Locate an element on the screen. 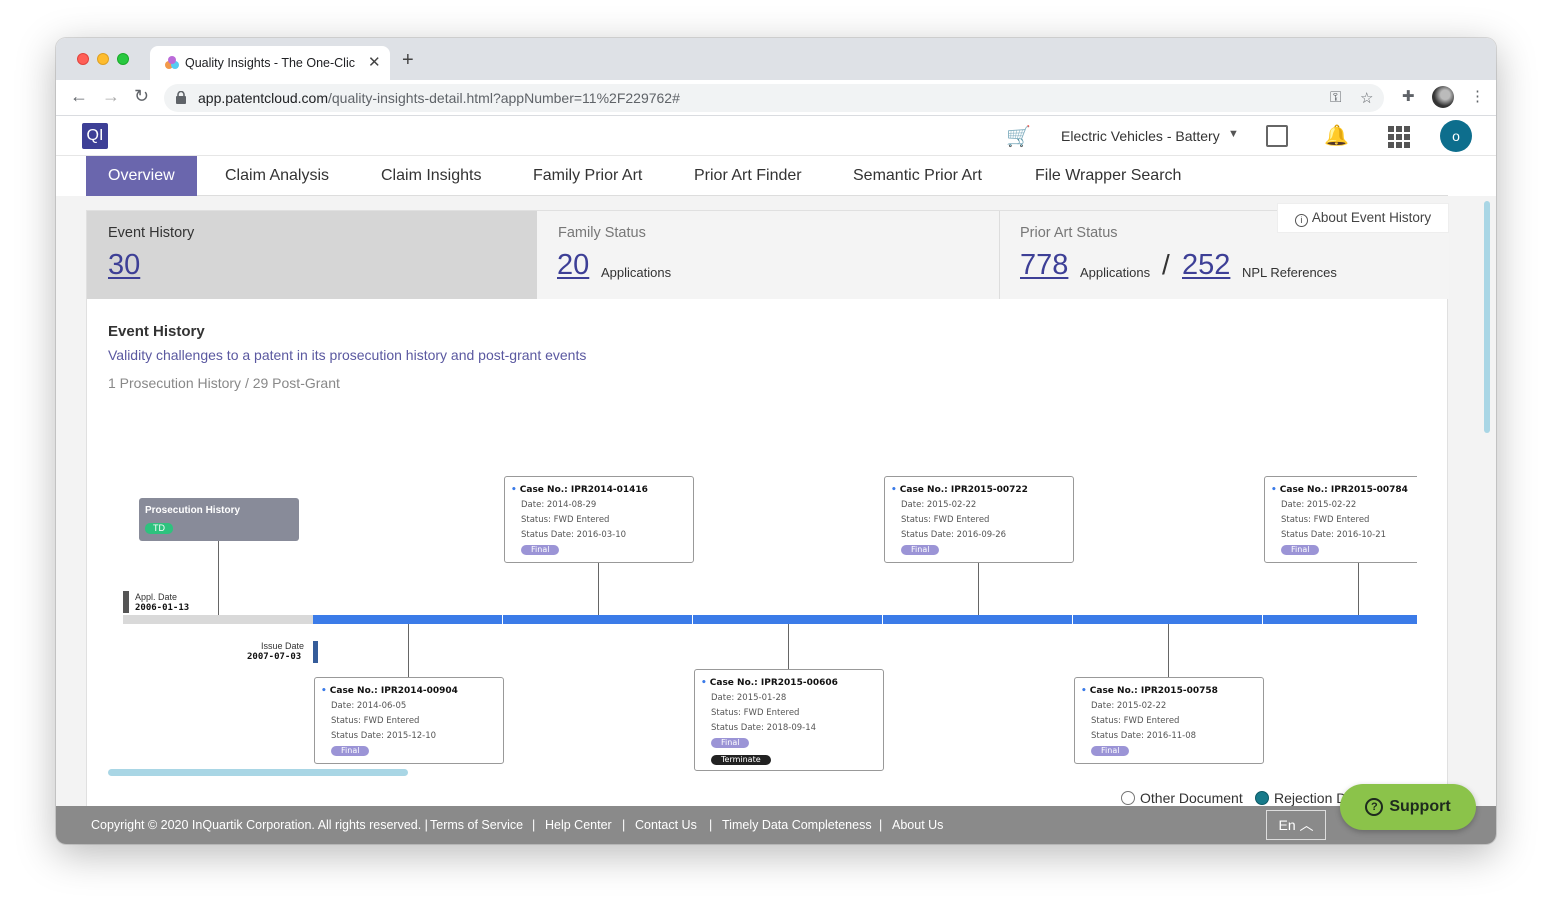 This screenshot has width=1552, height=918. tab-semantic-prior-art: Semantic Prior Art is located at coordinates (917, 176).